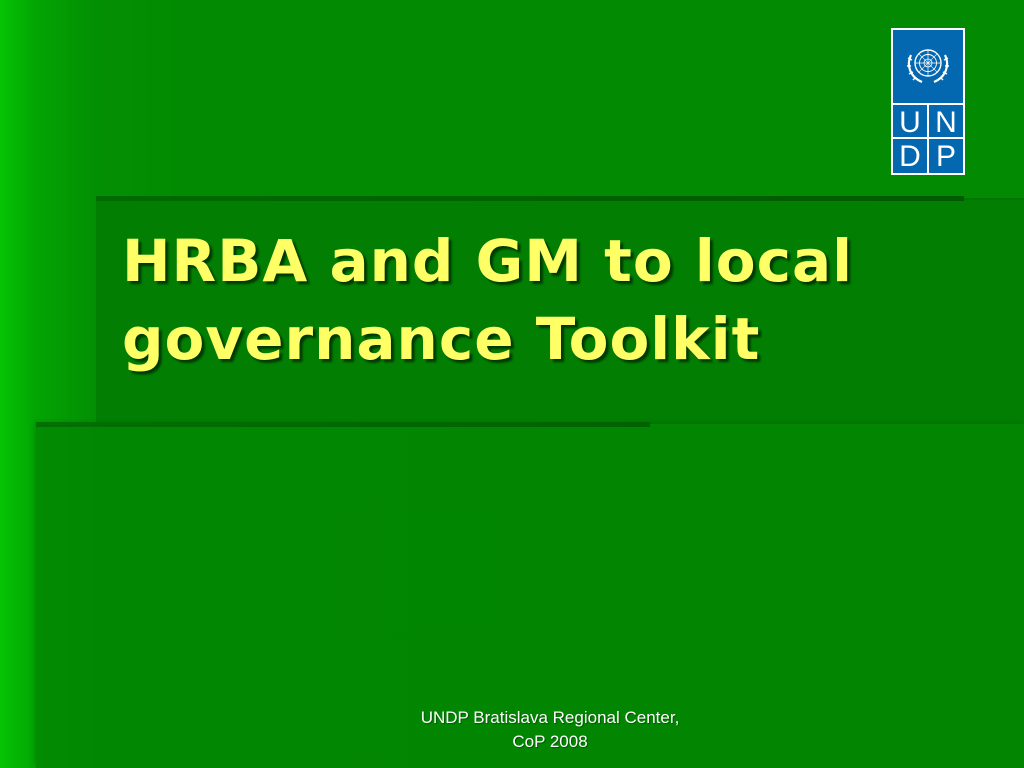 The image size is (1024, 768). I want to click on undp-logo-icon: U N D P, so click(928, 101).